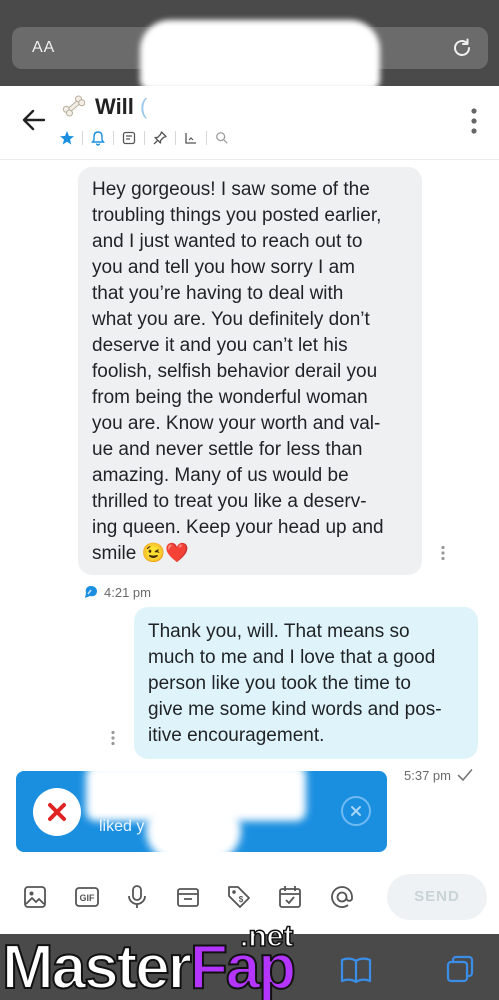 The width and height of the screenshot is (499, 1000). What do you see at coordinates (266, 936) in the screenshot?
I see `watermark-domain: .net` at bounding box center [266, 936].